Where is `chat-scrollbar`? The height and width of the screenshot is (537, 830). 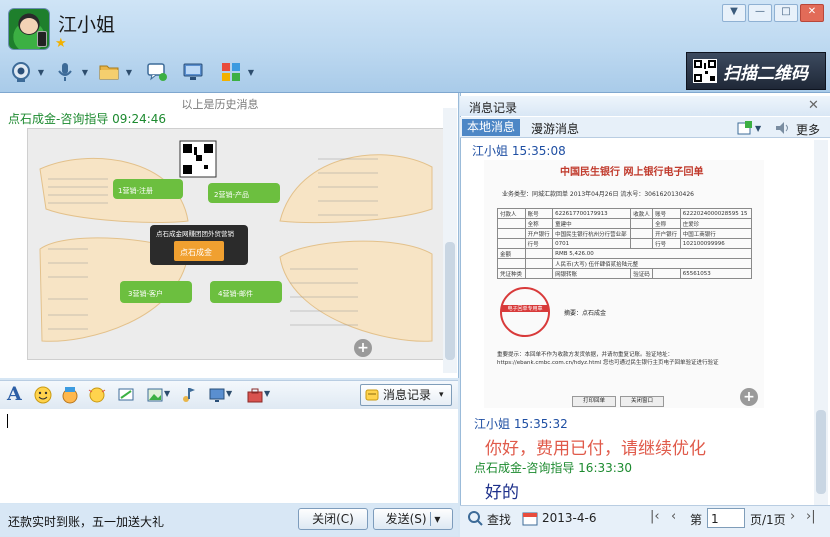
chat-scrollbar is located at coordinates (450, 240).